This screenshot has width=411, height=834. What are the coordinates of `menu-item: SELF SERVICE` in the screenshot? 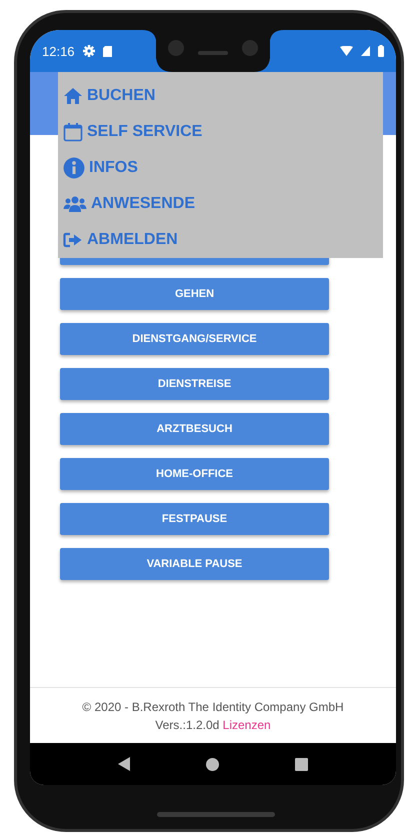 It's located at (132, 132).